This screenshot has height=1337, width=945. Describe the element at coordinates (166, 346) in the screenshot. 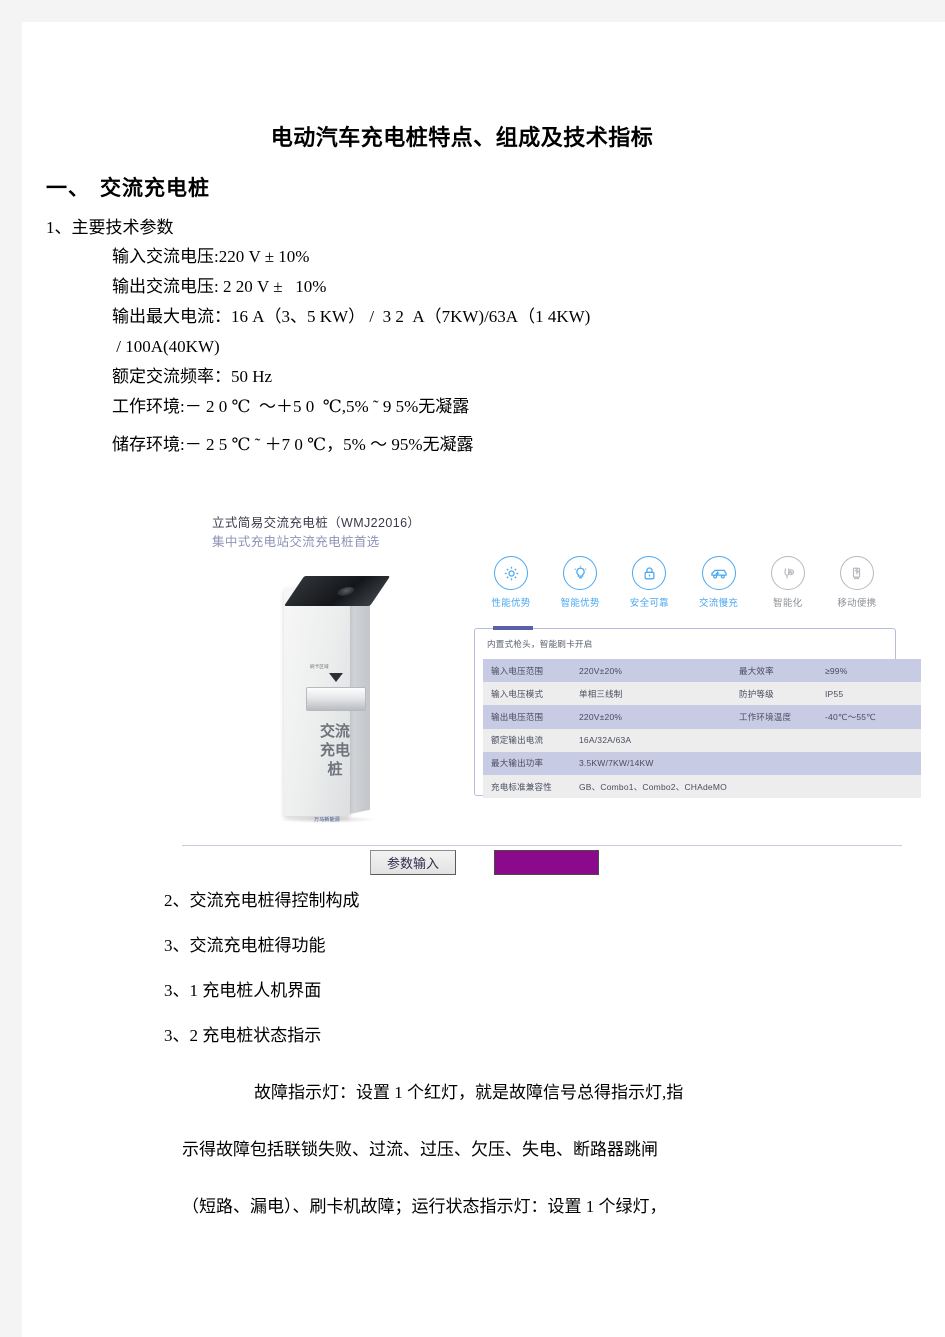

I see `param-line: / 100A(40KW)` at that location.